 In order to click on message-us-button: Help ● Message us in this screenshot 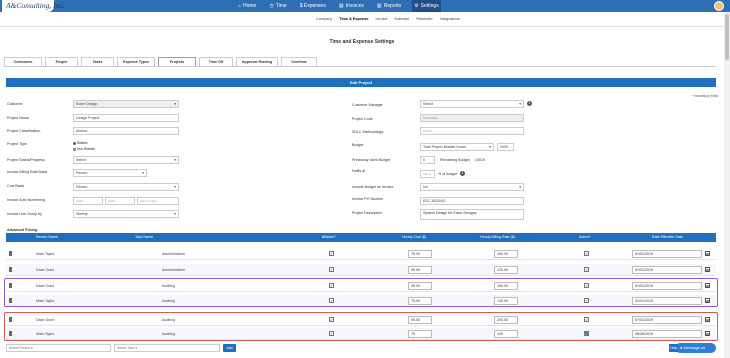, I will do `click(692, 348)`.